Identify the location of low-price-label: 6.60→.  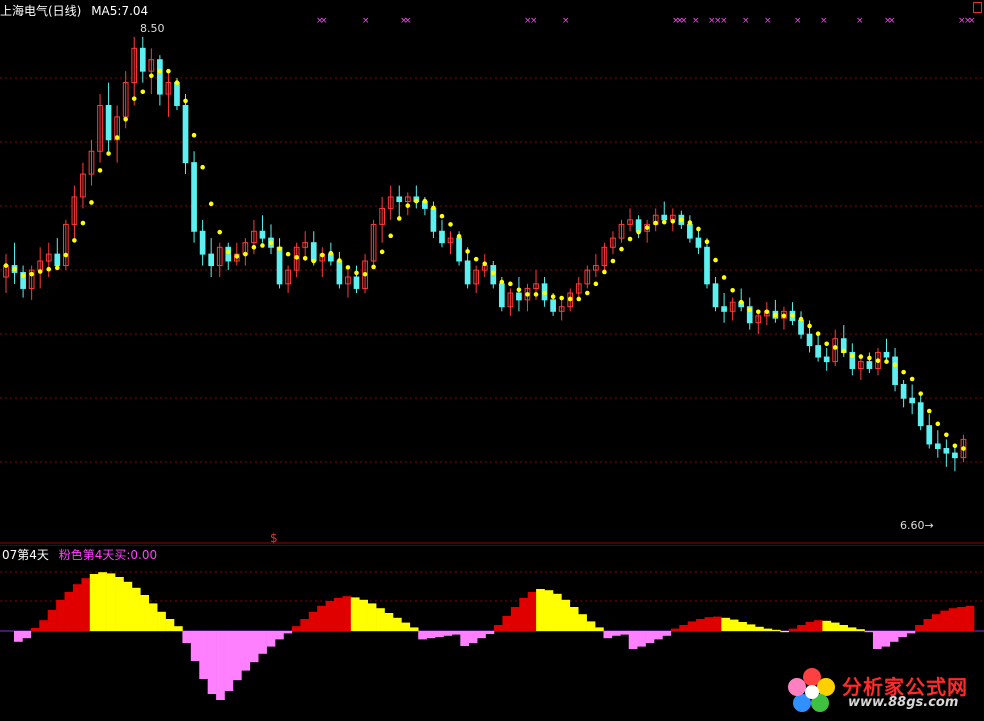
(917, 525).